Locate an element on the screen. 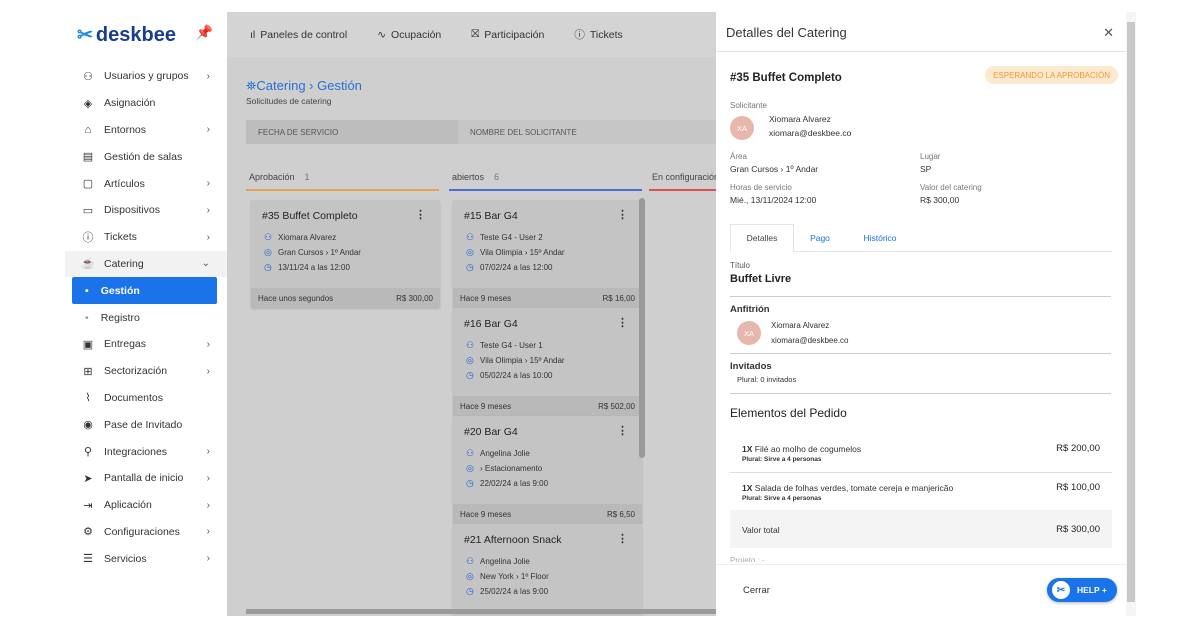 Image resolution: width=1200 pixels, height=628 pixels. titulo-label: Título is located at coordinates (740, 265).